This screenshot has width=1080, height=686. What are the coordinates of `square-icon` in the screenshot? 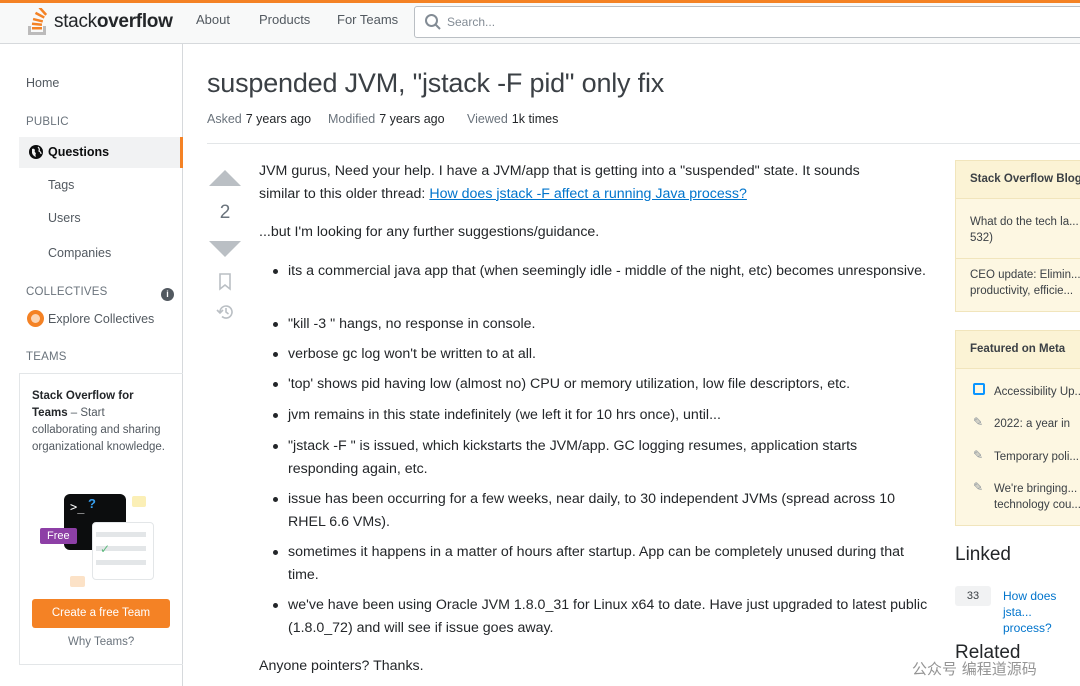 It's located at (979, 389).